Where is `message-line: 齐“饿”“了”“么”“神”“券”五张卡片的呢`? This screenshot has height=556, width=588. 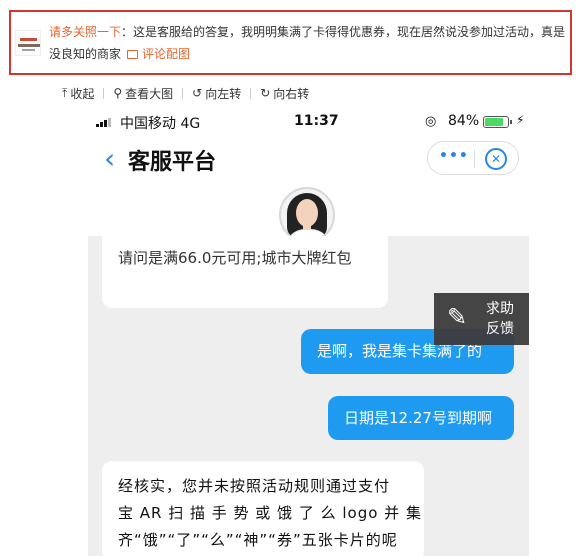
message-line: 齐“饿”“了”“么”“神”“券”五张卡片的呢 is located at coordinates (258, 540).